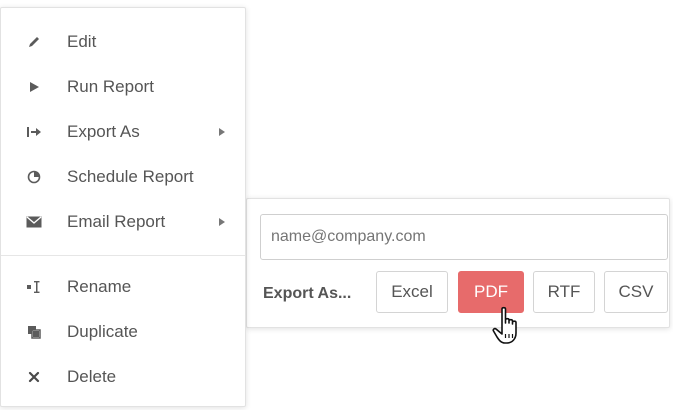 The image size is (673, 410). I want to click on menu-item-run-report: Run Report, so click(123, 87).